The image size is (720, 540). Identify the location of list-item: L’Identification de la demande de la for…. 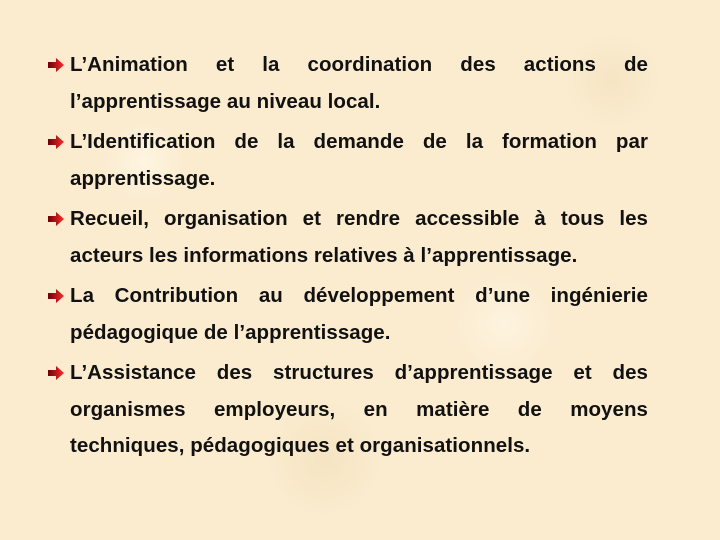
(346, 160).